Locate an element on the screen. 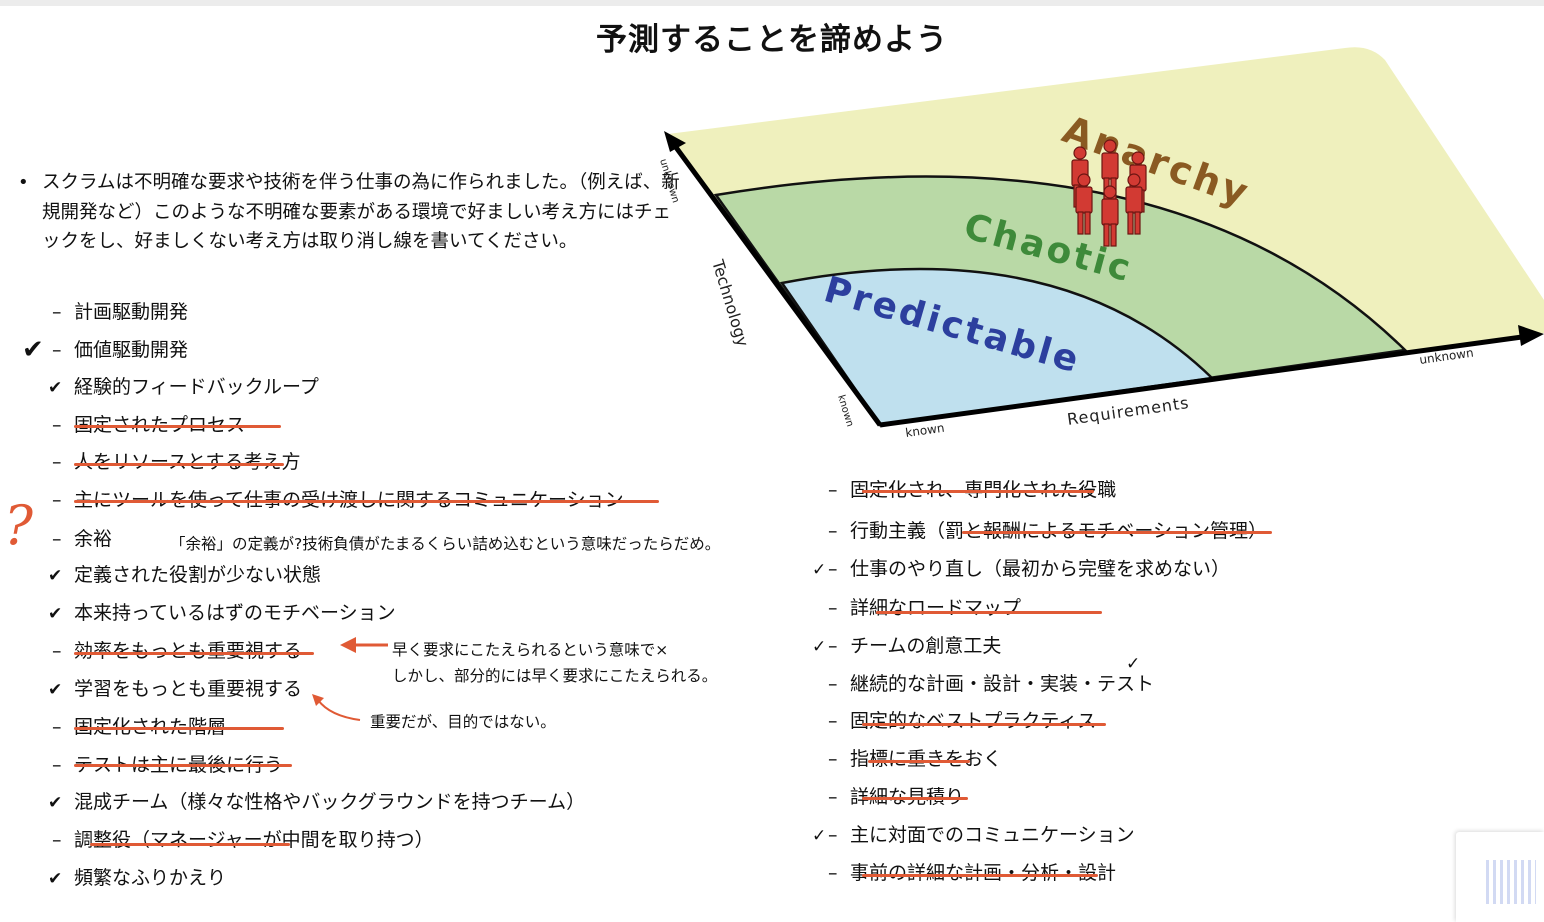  list-item: 頻繁なふりかえり is located at coordinates (150, 878).